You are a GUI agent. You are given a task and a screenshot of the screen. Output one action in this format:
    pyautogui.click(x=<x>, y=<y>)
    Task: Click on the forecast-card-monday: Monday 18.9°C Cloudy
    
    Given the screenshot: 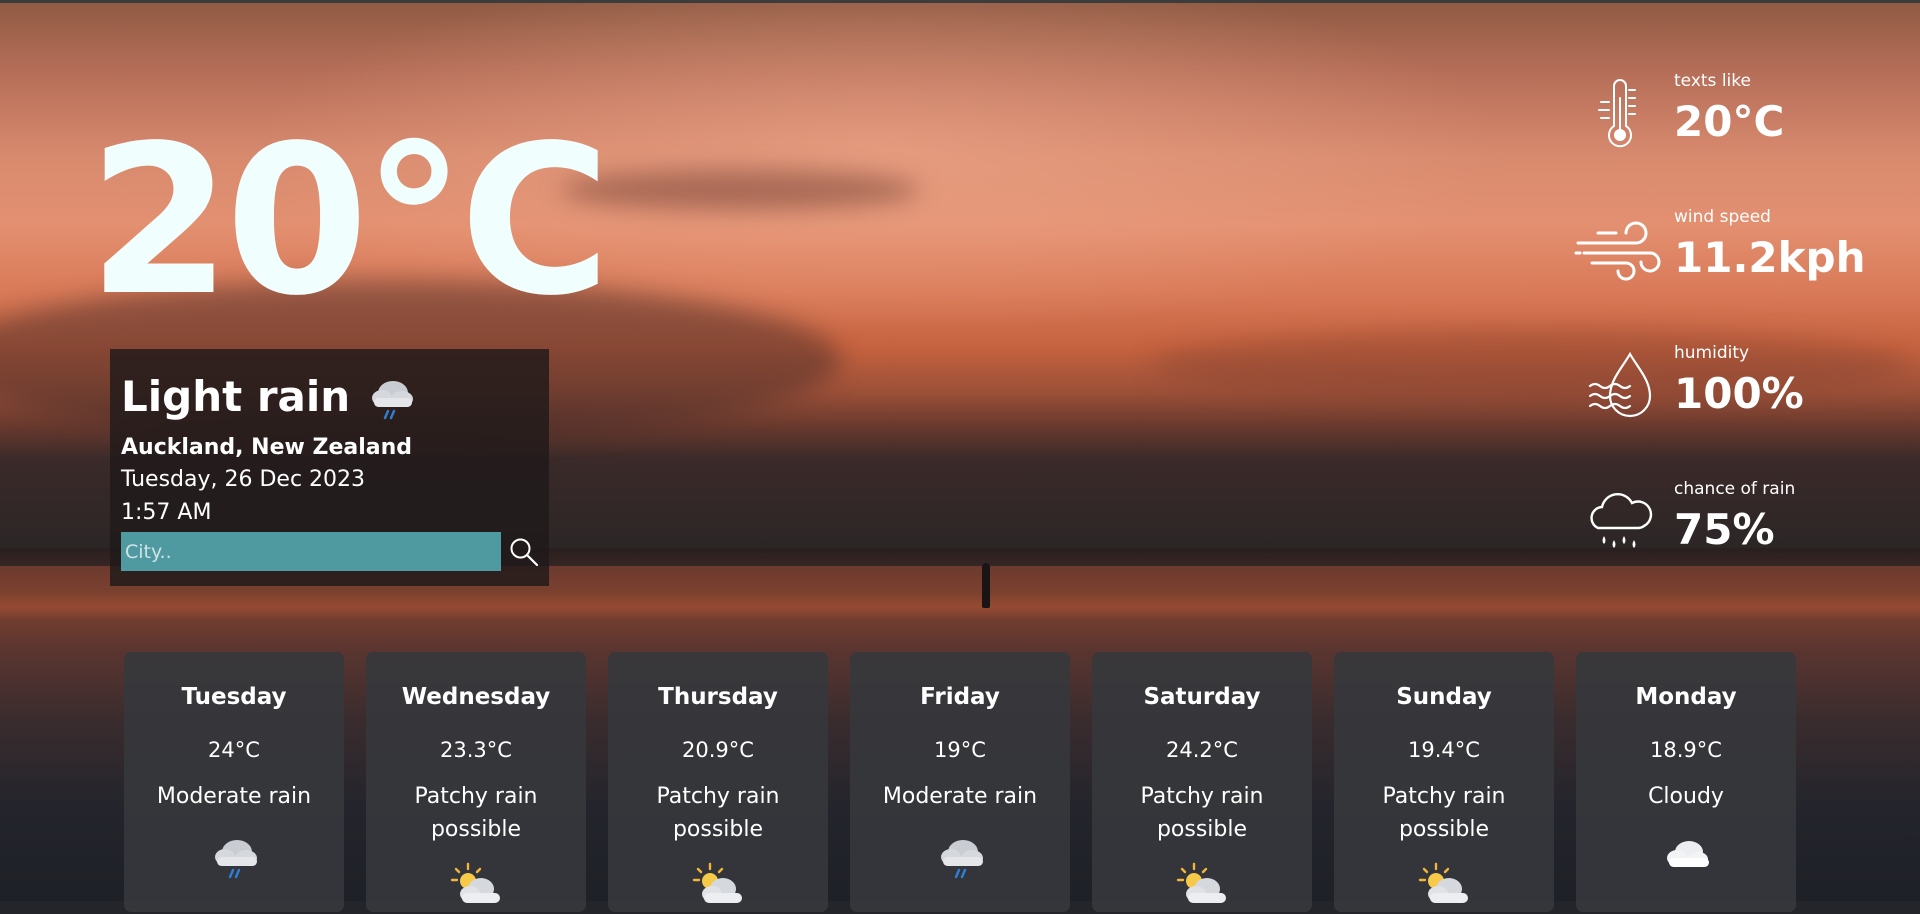 What is the action you would take?
    pyautogui.click(x=1686, y=782)
    